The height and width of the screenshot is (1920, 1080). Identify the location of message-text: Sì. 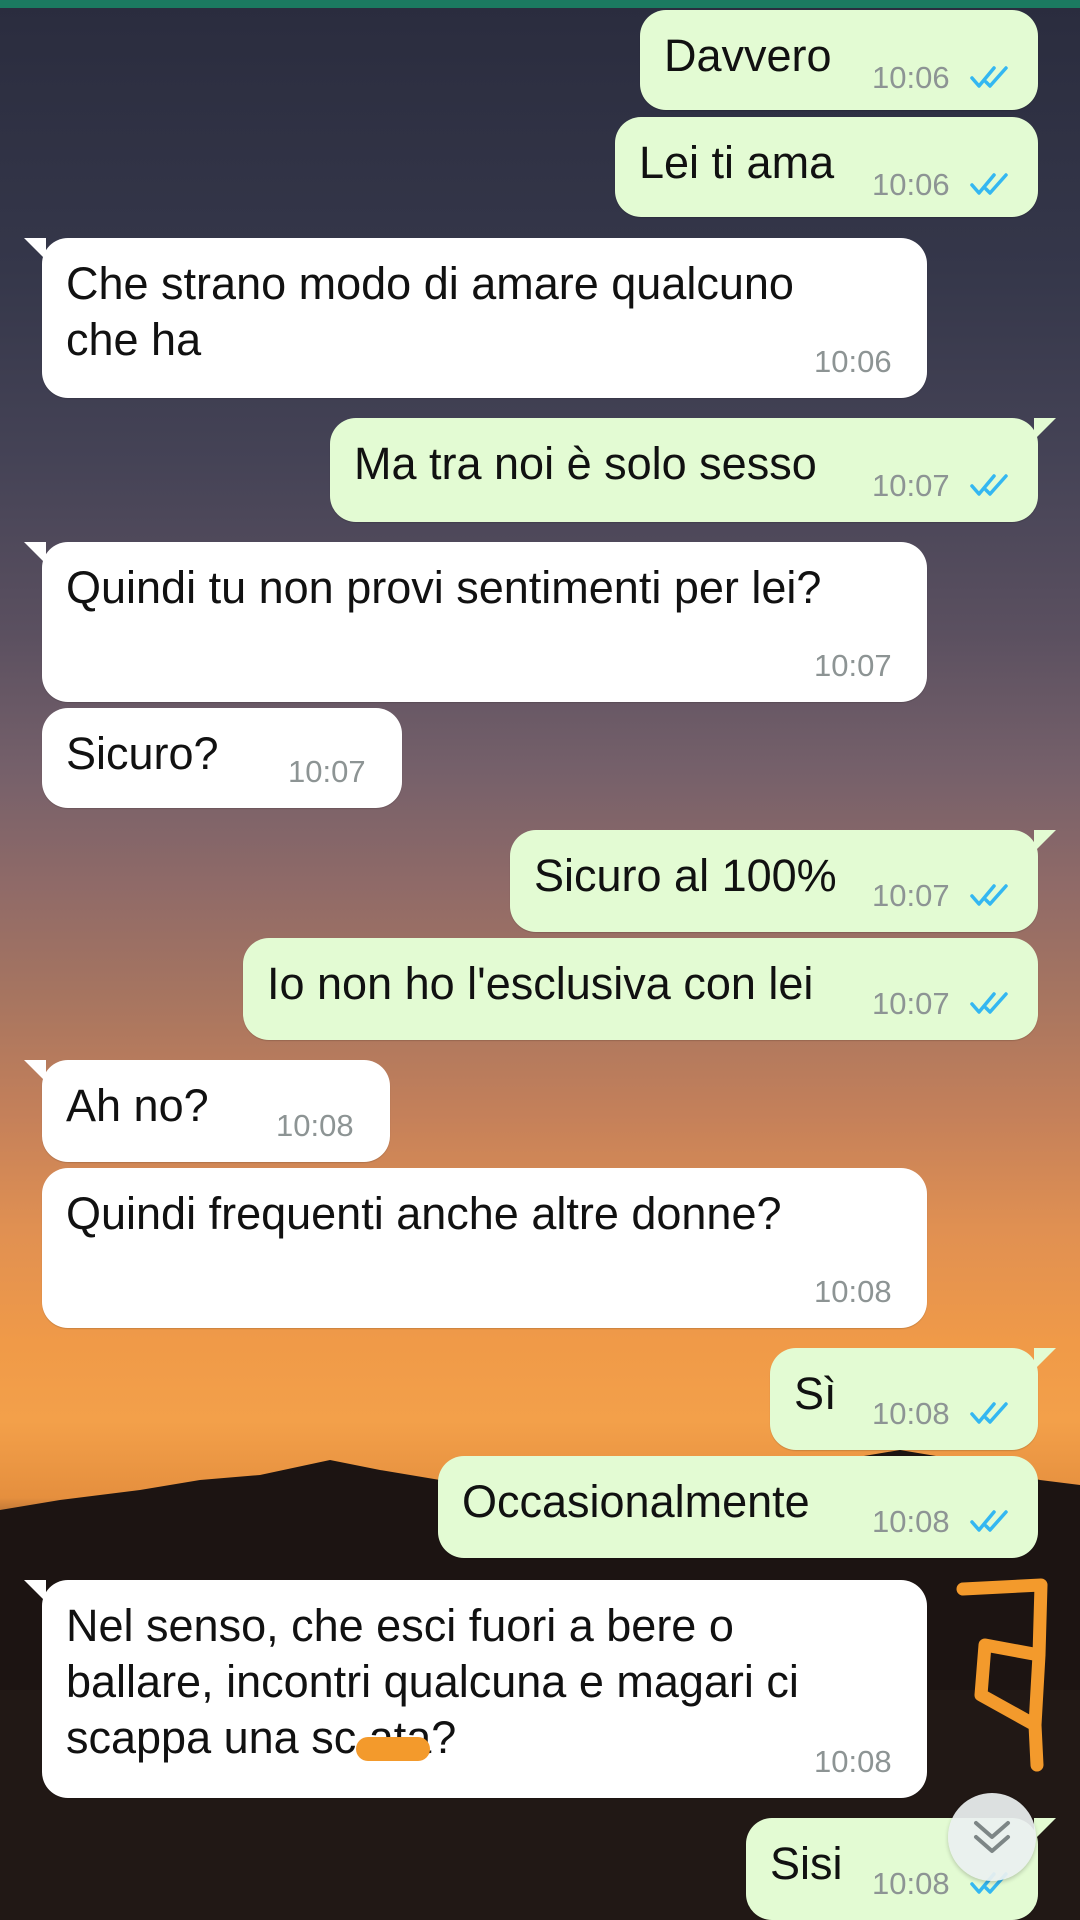
(815, 1393).